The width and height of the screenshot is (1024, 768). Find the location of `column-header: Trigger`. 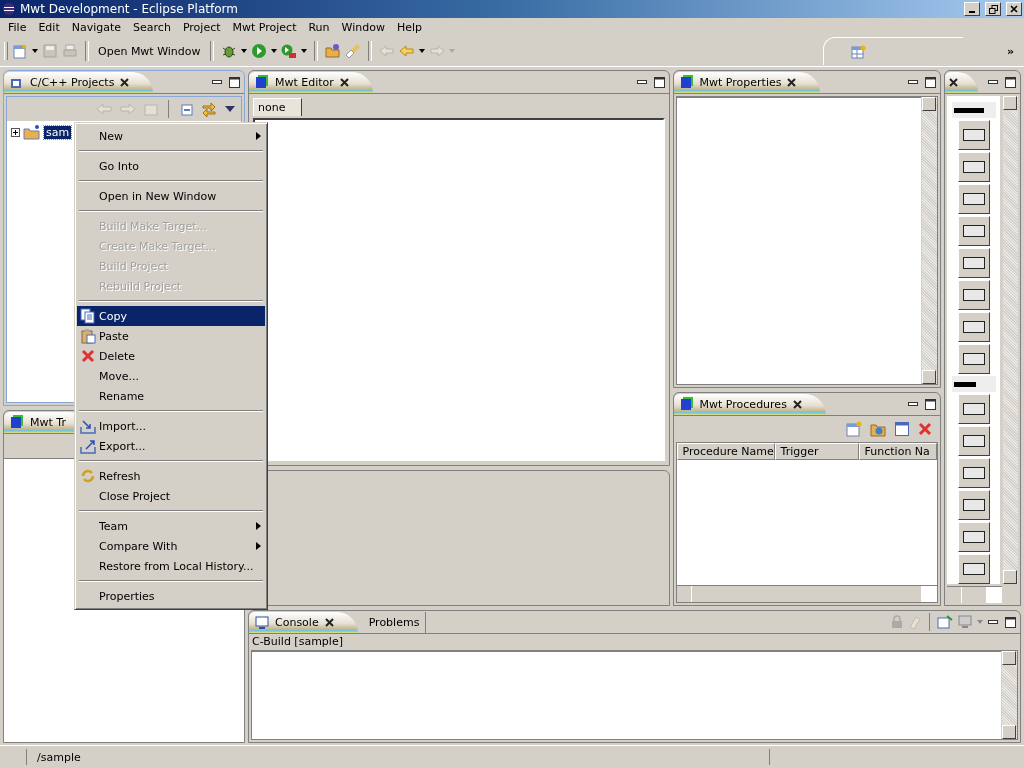

column-header: Trigger is located at coordinates (816, 451).